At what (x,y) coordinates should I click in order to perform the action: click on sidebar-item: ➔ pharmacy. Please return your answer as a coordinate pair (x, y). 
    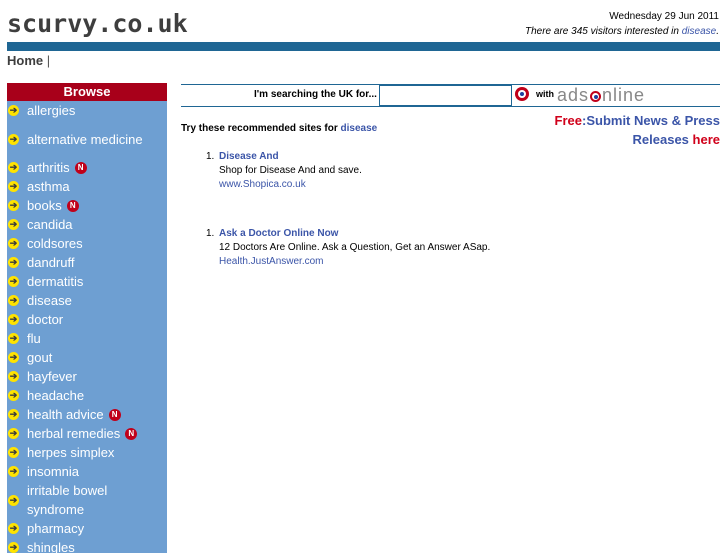
    Looking at the image, I should click on (87, 528).